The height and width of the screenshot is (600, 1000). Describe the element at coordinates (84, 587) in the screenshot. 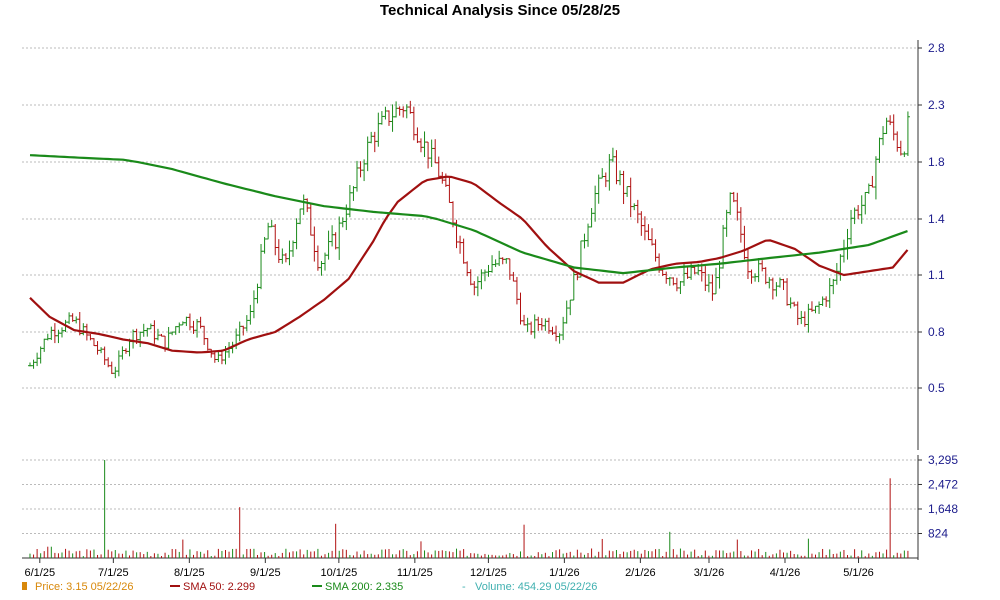

I see `legend-price-label: Price: 3.15 05/22/26` at that location.